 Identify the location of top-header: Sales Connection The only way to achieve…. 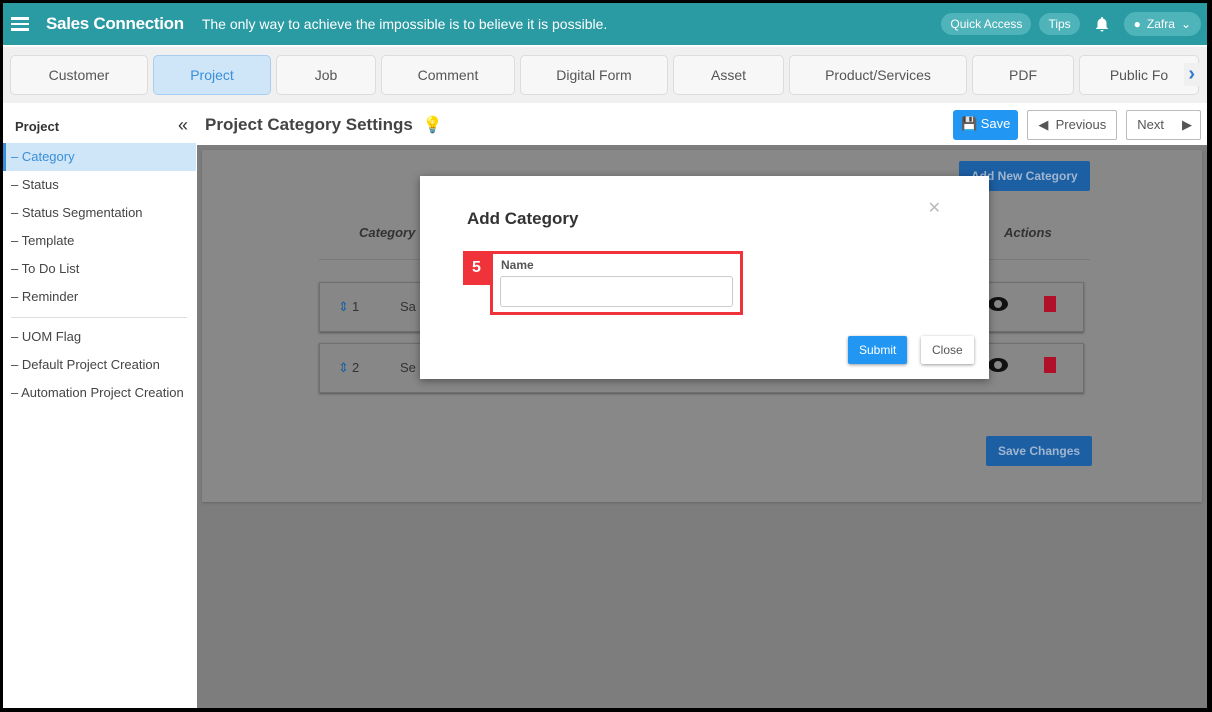
(605, 24).